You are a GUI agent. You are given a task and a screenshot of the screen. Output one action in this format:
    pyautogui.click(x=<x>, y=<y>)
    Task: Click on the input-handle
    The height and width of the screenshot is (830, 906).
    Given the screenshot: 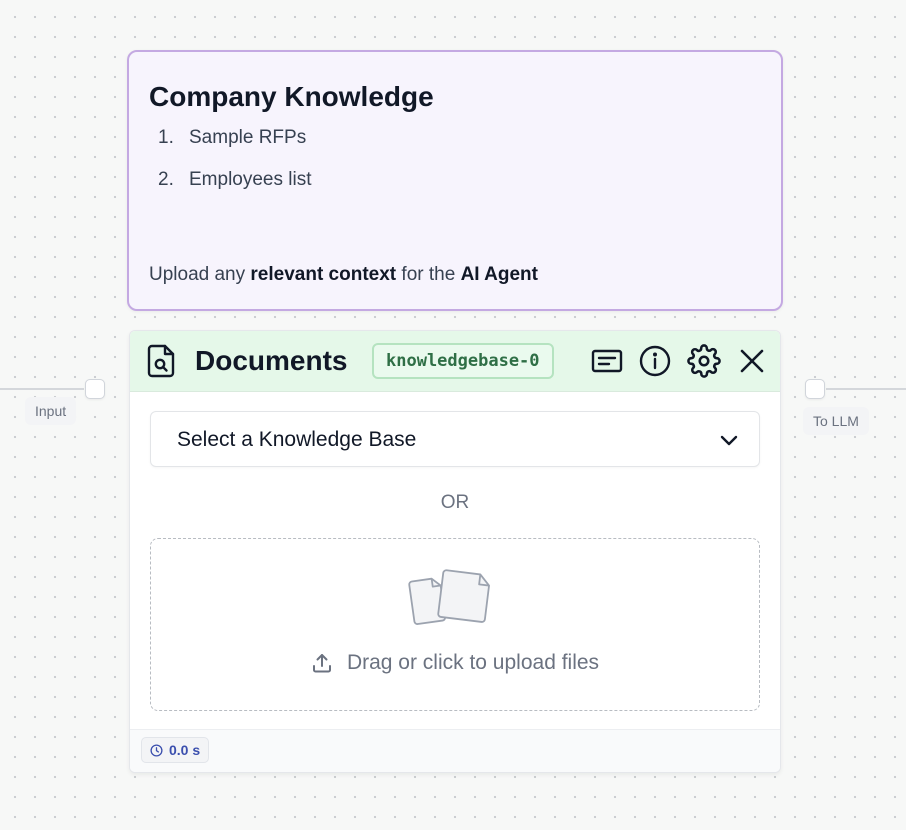 What is the action you would take?
    pyautogui.click(x=95, y=389)
    